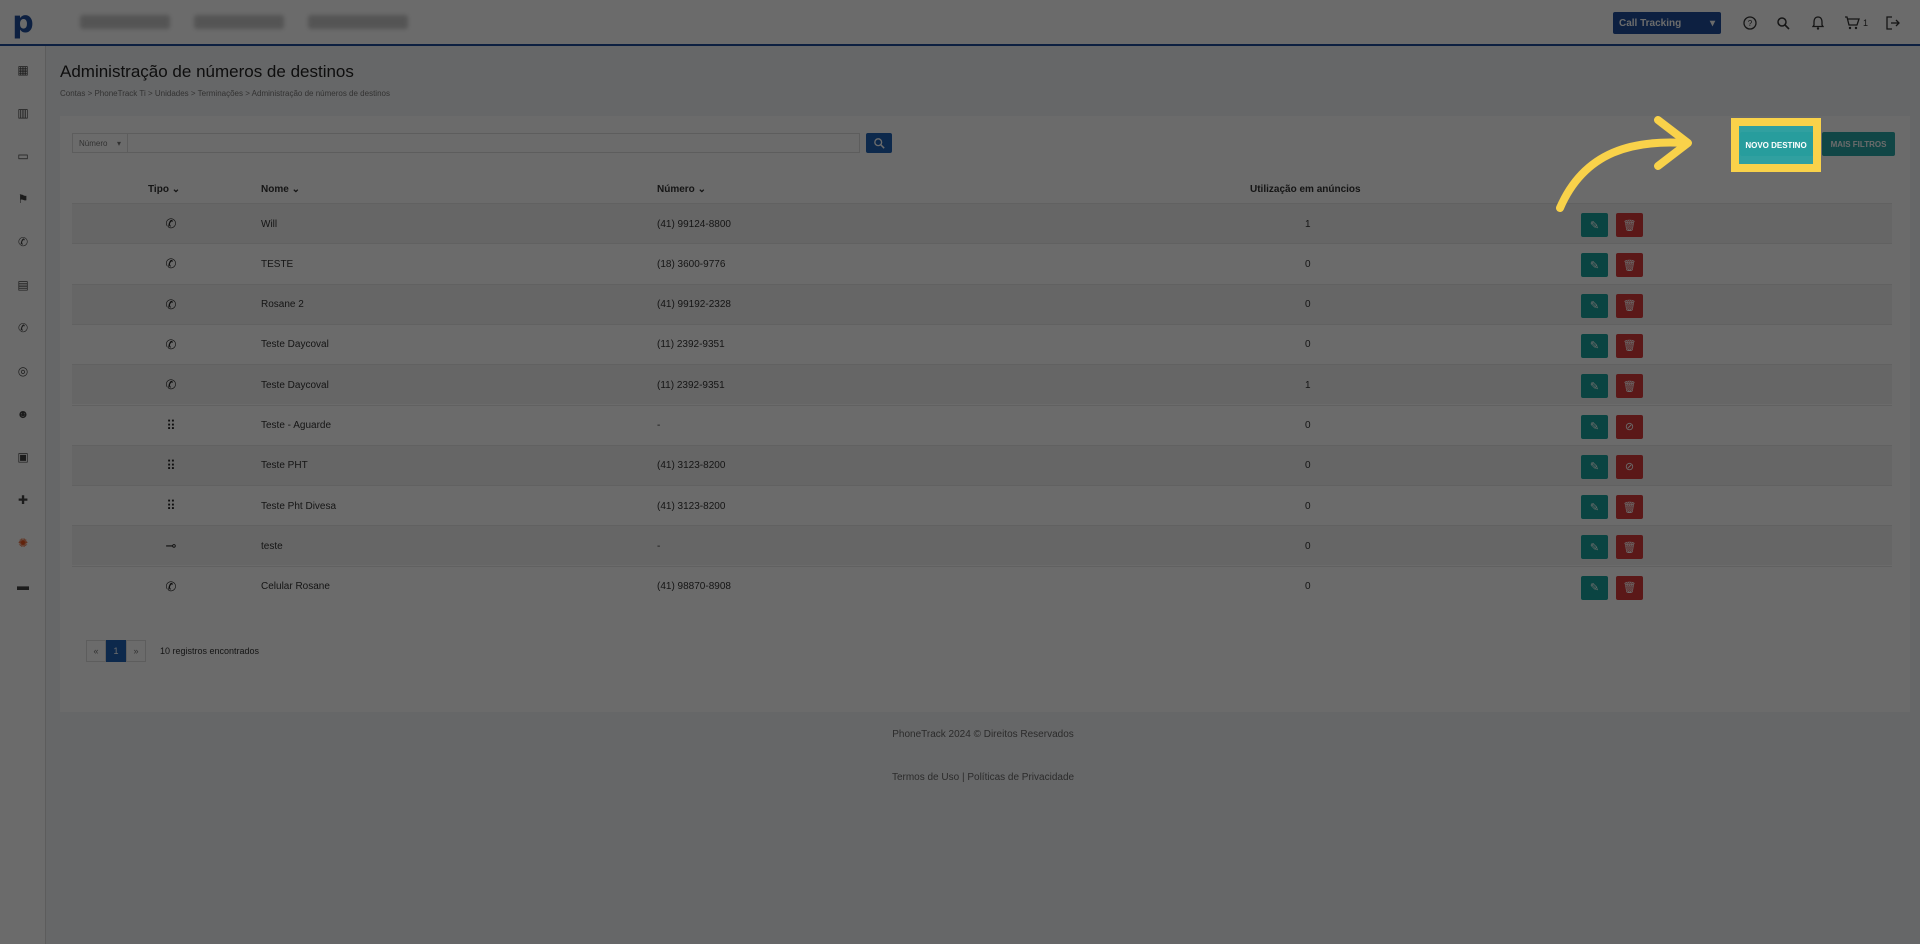 This screenshot has width=1920, height=944. Describe the element at coordinates (1893, 23) in the screenshot. I see `logout-icon` at that location.